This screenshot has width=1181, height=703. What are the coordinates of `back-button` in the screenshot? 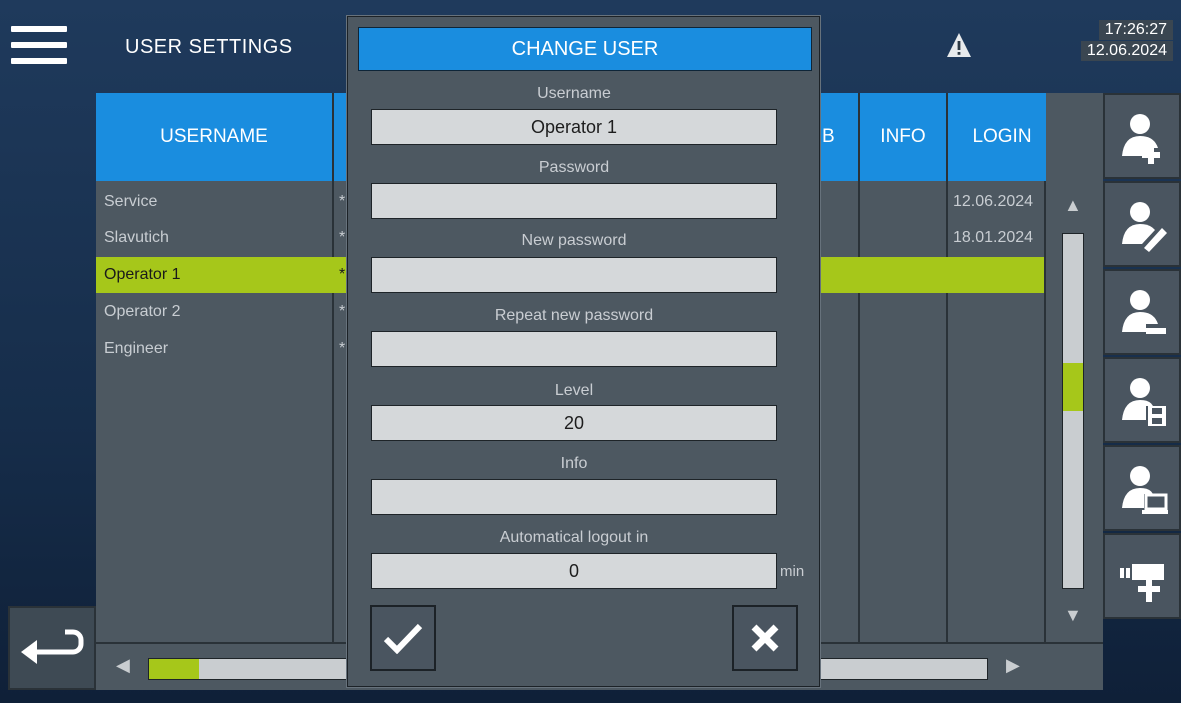 It's located at (52, 648).